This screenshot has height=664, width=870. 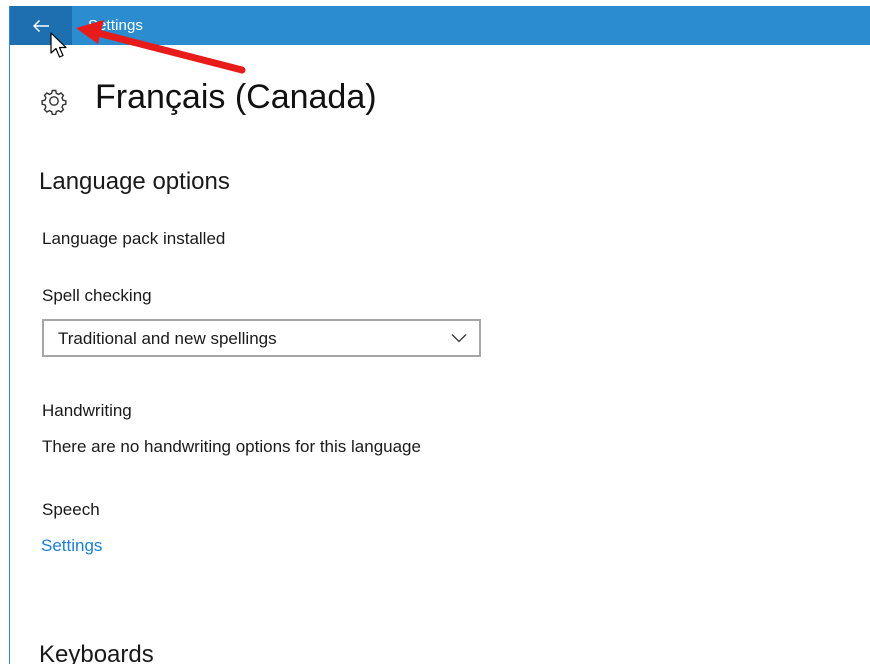 What do you see at coordinates (115, 25) in the screenshot?
I see `window-title: Settings` at bounding box center [115, 25].